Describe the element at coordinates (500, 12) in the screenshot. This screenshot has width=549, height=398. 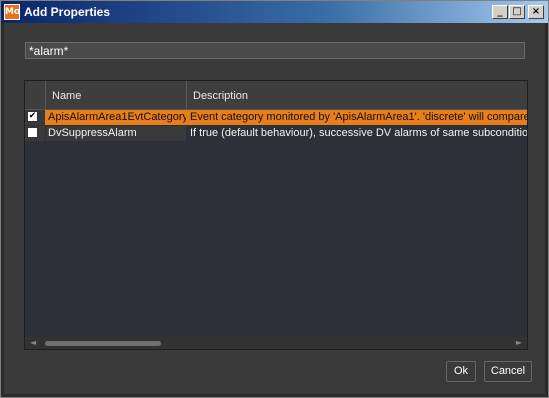
I see `minimize-button: _` at that location.